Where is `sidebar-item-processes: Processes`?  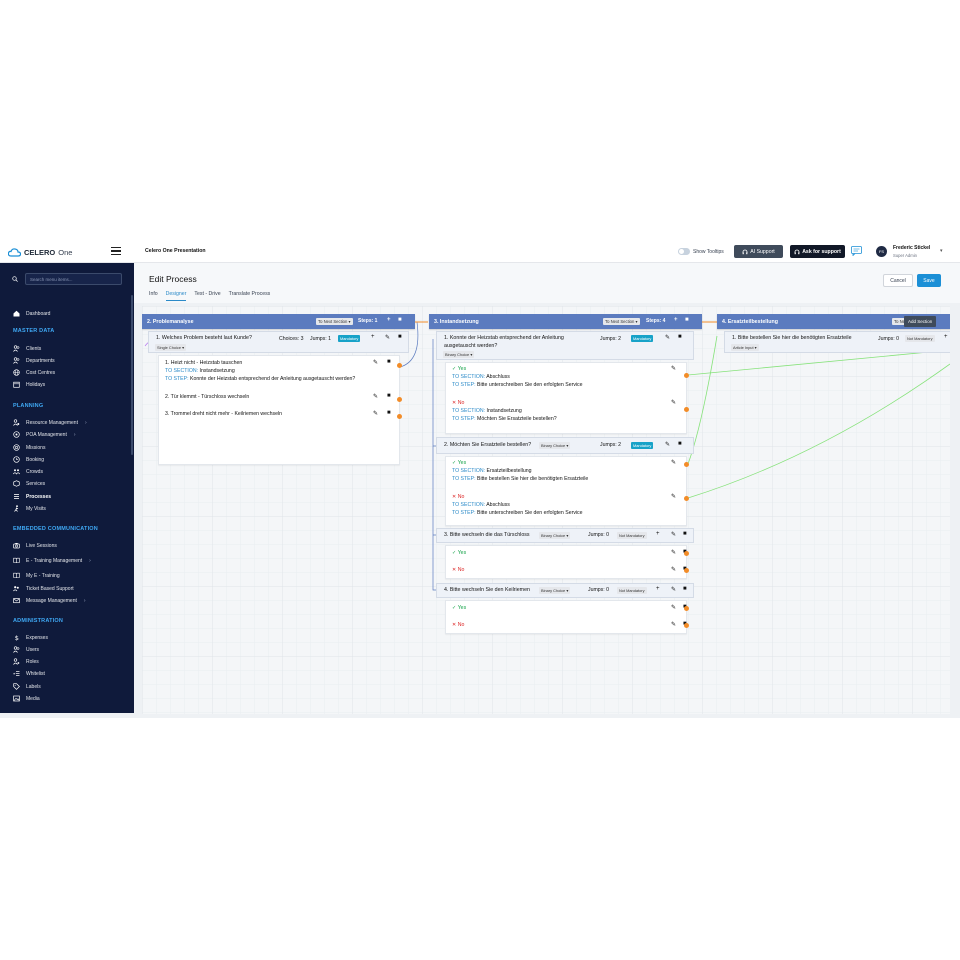
sidebar-item-processes: Processes is located at coordinates (32, 496).